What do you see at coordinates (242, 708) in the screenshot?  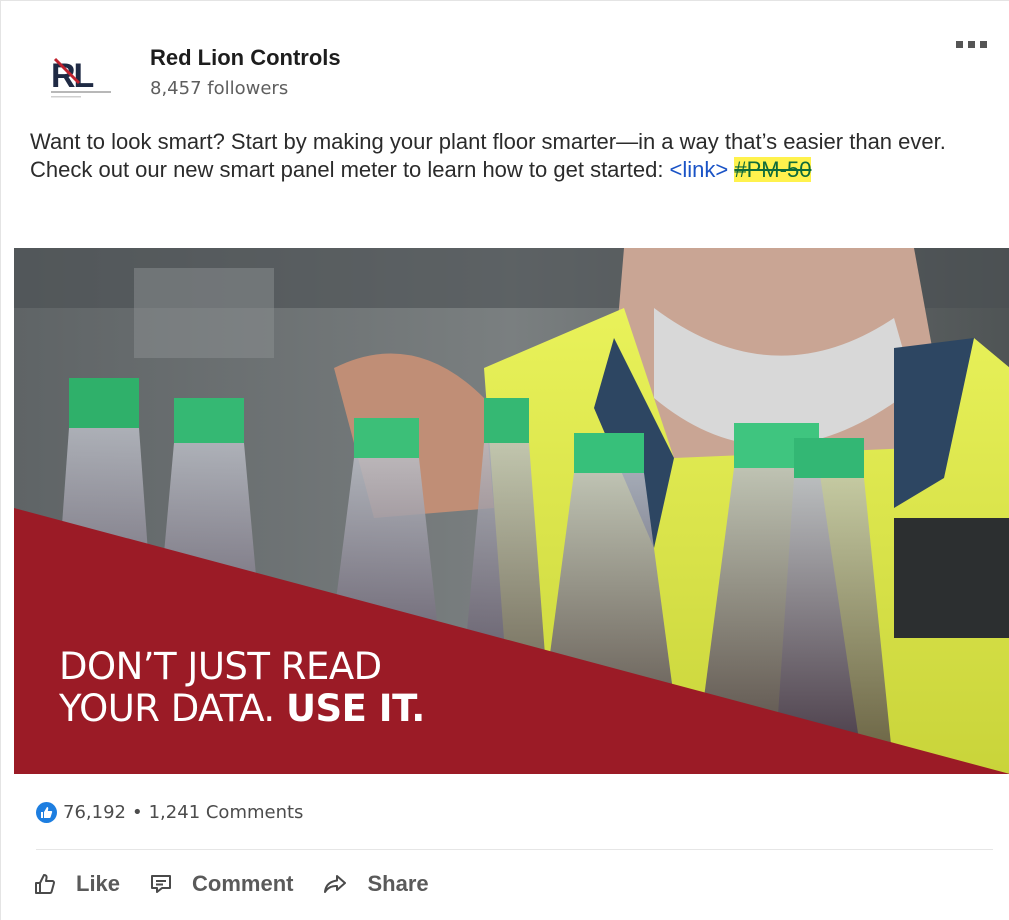 I see `headline-line-2: YOUR DATA. USE IT.` at bounding box center [242, 708].